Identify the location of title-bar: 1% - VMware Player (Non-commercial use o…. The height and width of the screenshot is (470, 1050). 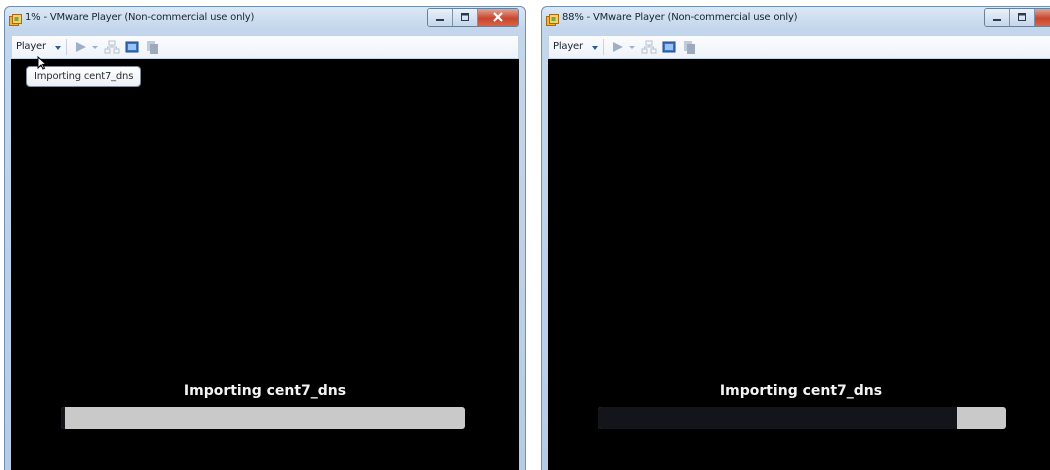
(265, 19).